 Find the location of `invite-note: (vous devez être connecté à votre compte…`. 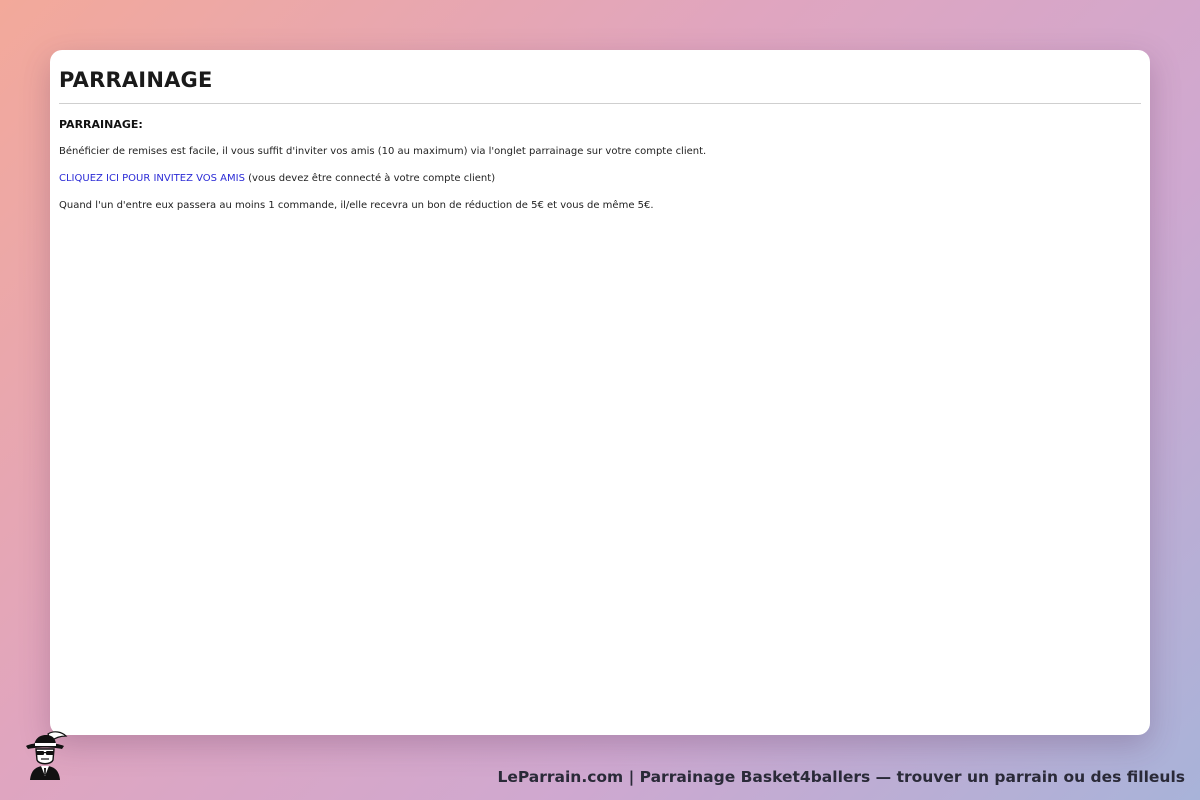

invite-note: (vous devez être connecté à votre compte… is located at coordinates (370, 178).